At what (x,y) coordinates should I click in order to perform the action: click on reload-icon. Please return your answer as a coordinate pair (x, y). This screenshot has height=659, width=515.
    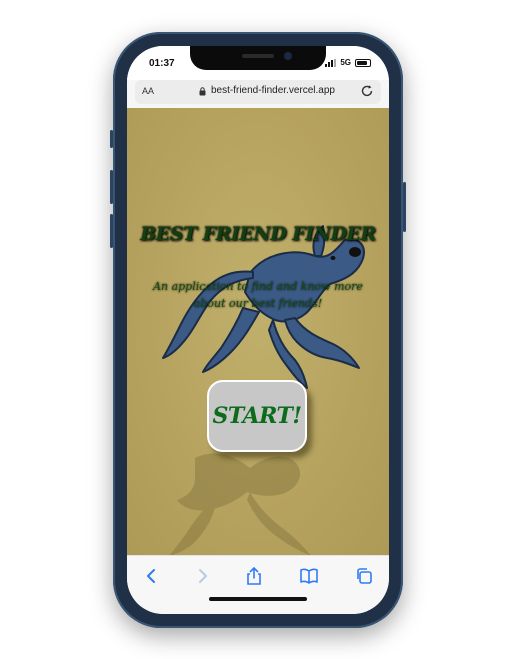
    Looking at the image, I should click on (367, 91).